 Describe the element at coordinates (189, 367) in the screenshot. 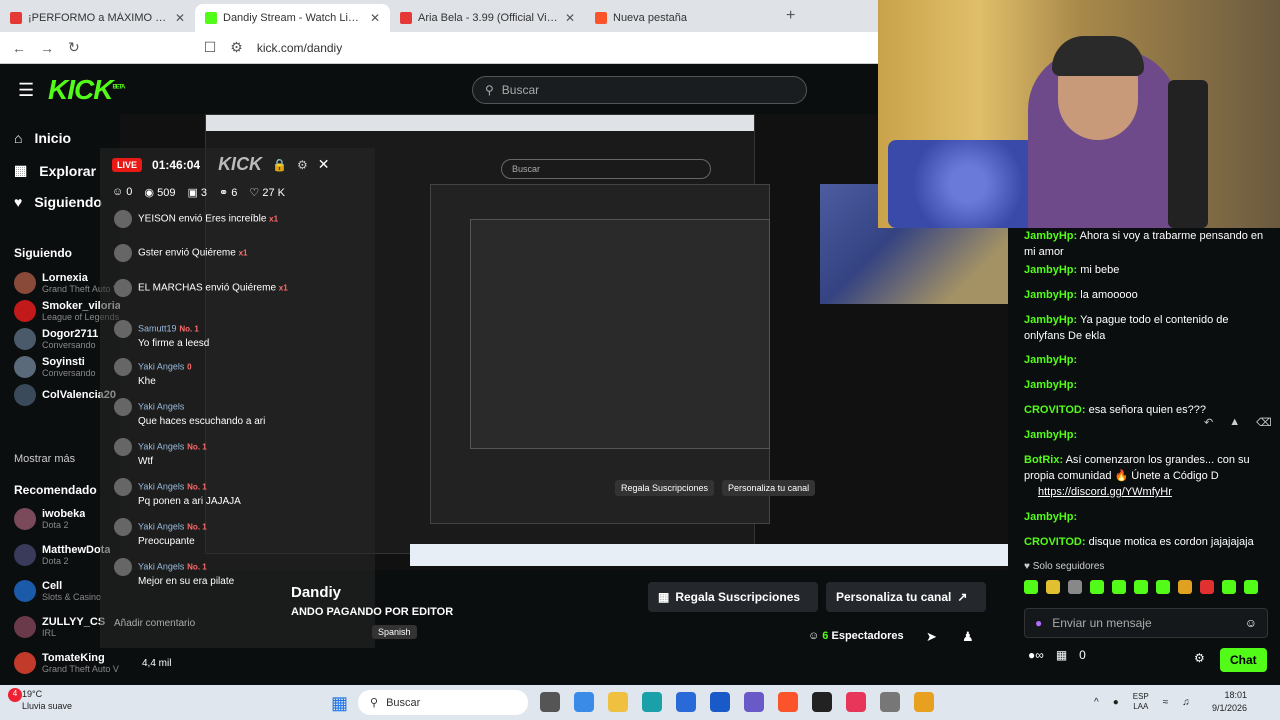

I see `message-badge: 0` at that location.